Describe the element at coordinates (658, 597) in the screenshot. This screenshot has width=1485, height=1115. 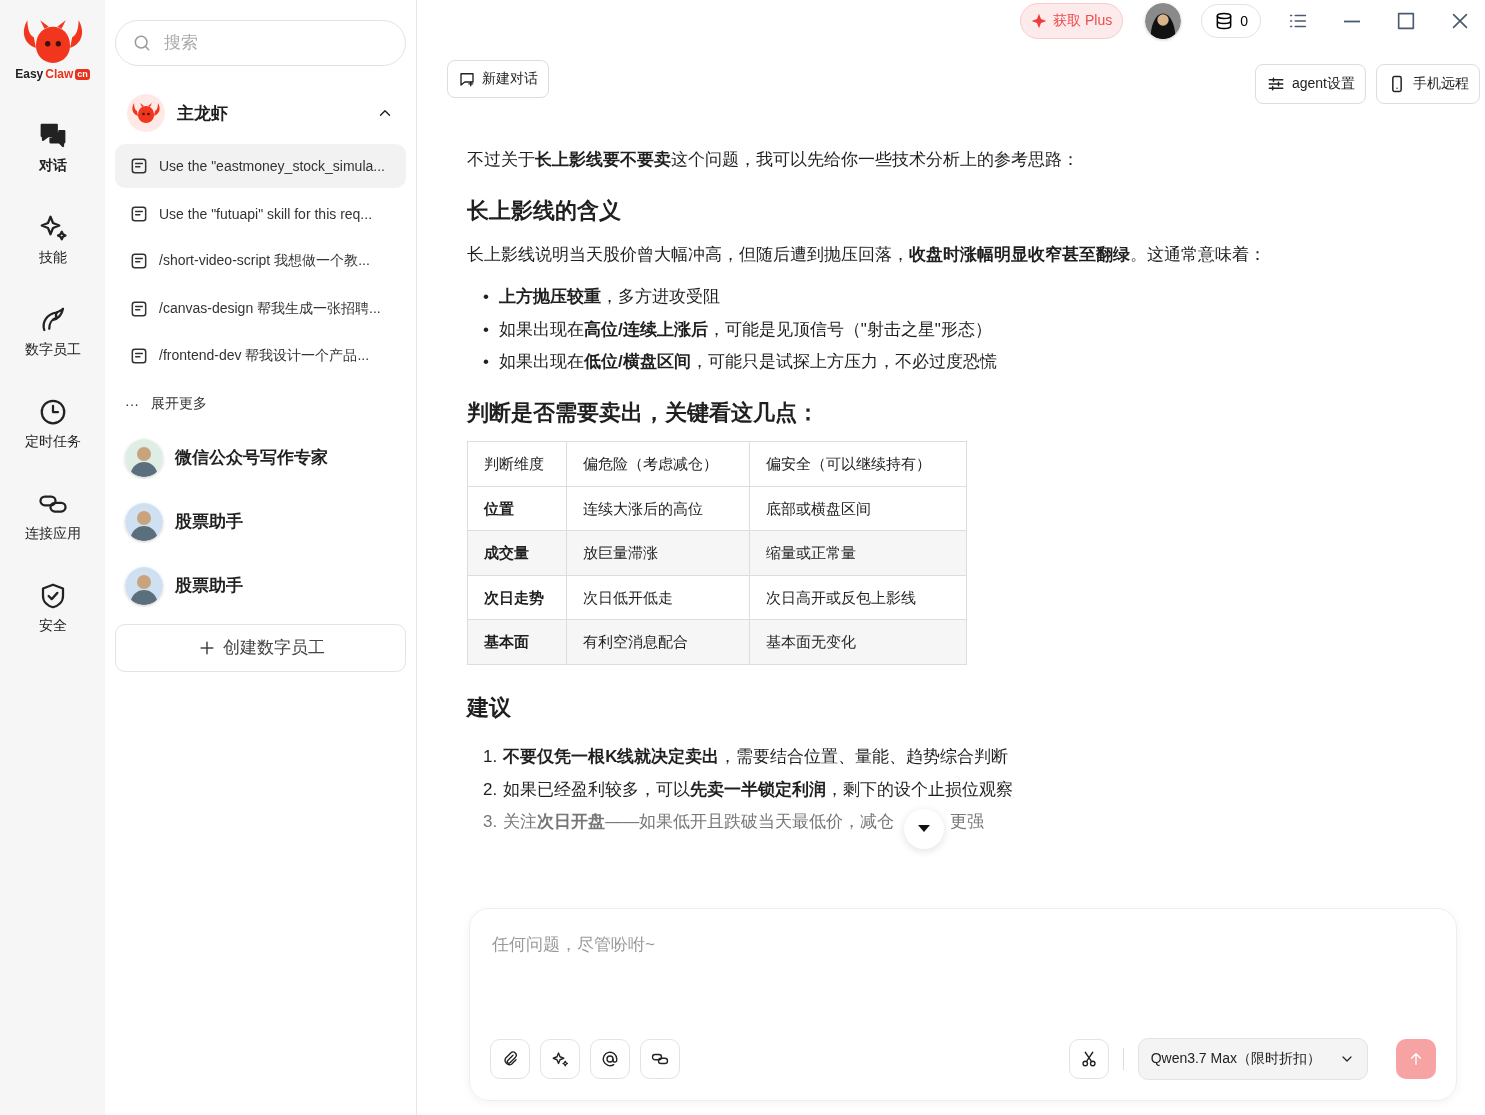
I see `table-cell: 次日低开低走` at that location.